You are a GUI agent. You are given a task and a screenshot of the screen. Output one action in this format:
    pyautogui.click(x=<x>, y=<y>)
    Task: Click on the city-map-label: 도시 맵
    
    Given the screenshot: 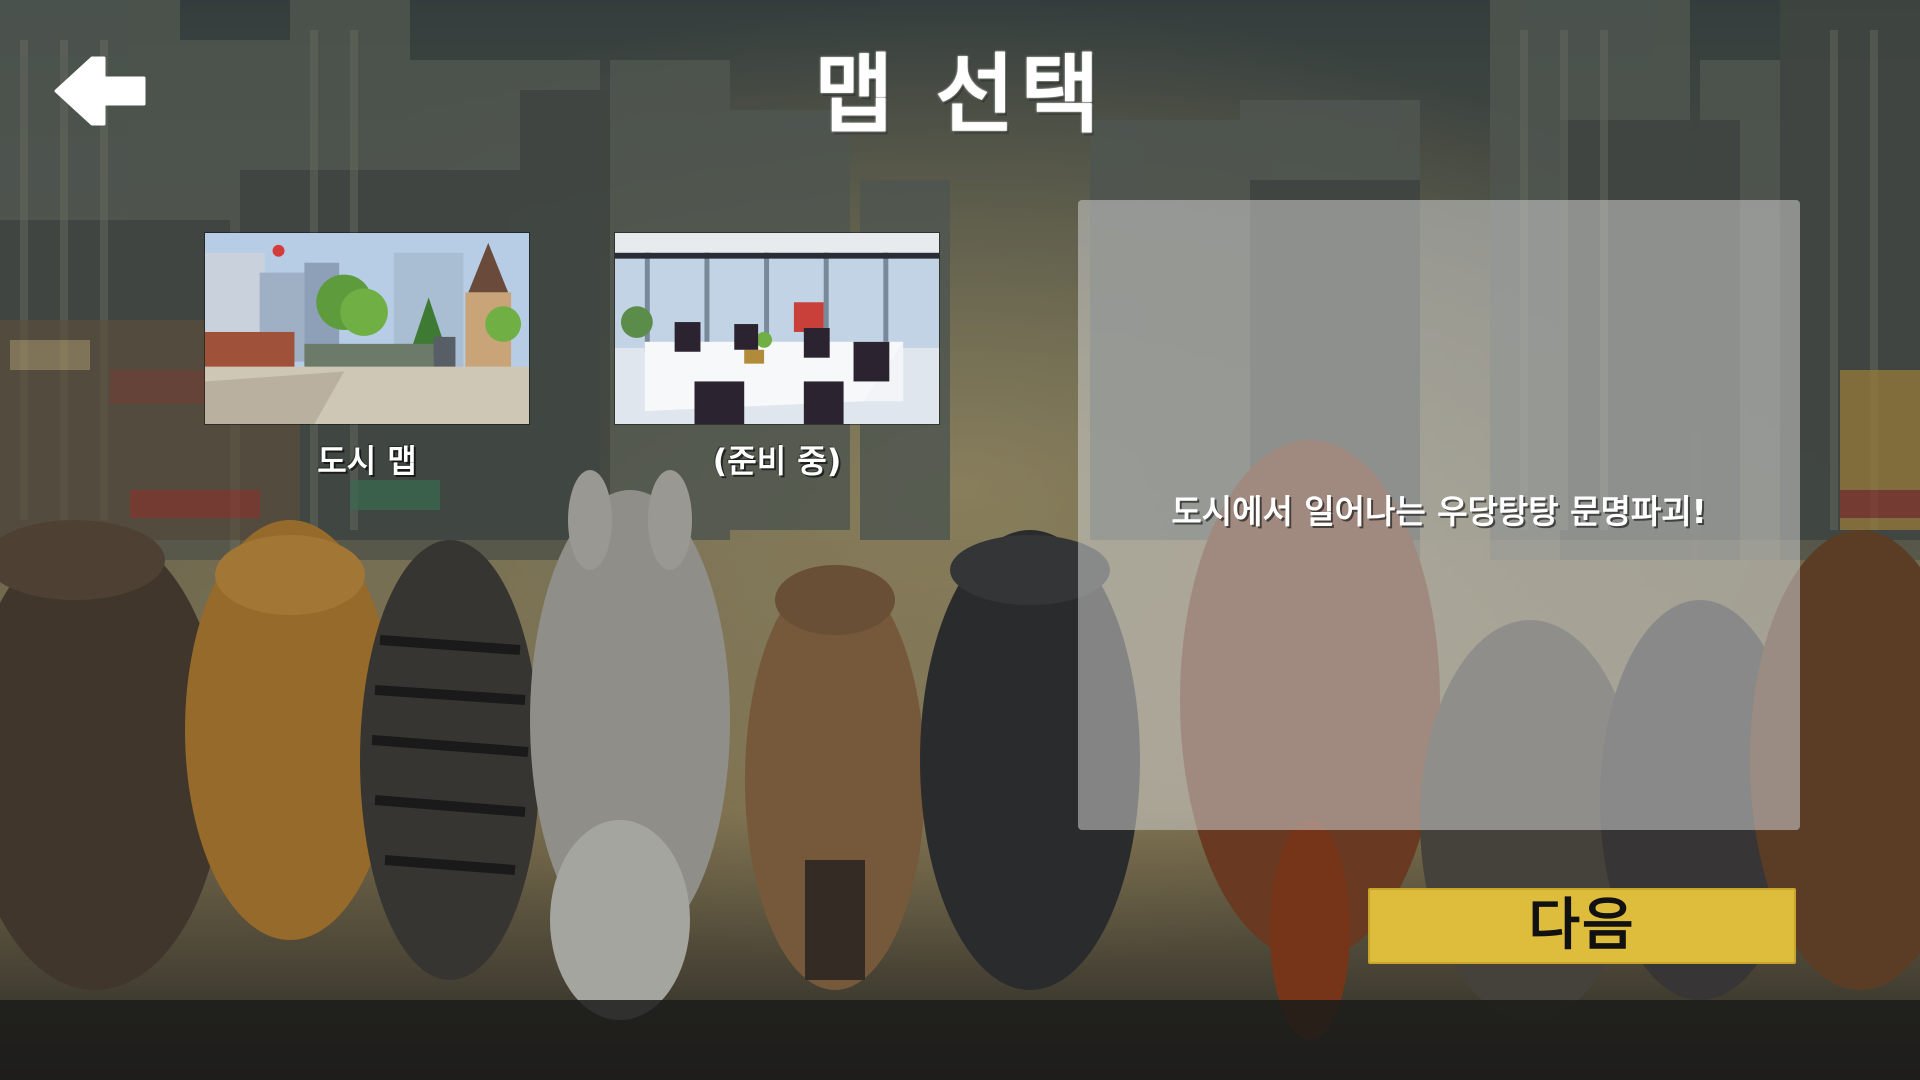 What is the action you would take?
    pyautogui.click(x=367, y=461)
    